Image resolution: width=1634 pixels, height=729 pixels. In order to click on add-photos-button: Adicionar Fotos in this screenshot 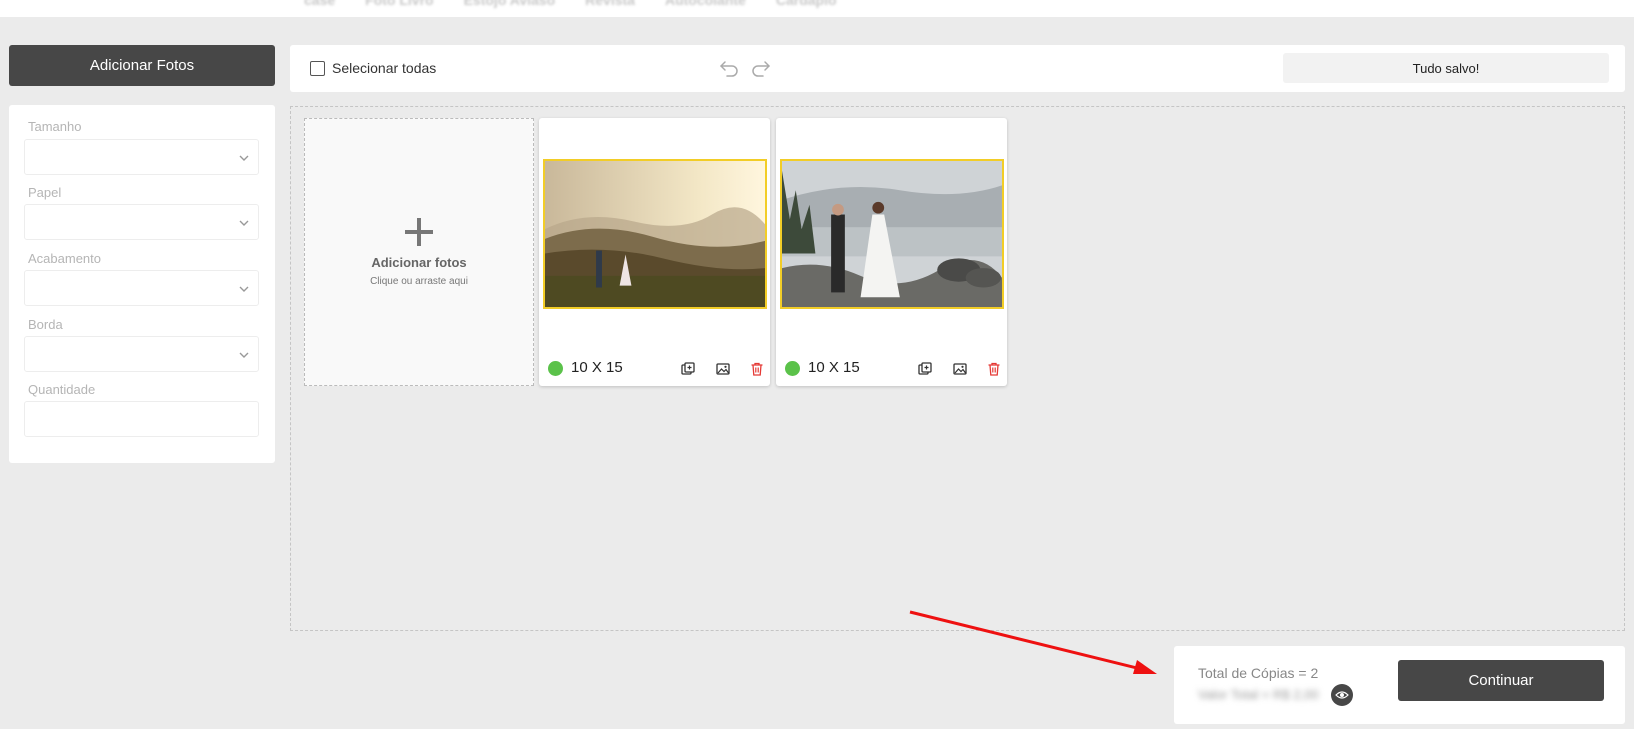, I will do `click(142, 65)`.